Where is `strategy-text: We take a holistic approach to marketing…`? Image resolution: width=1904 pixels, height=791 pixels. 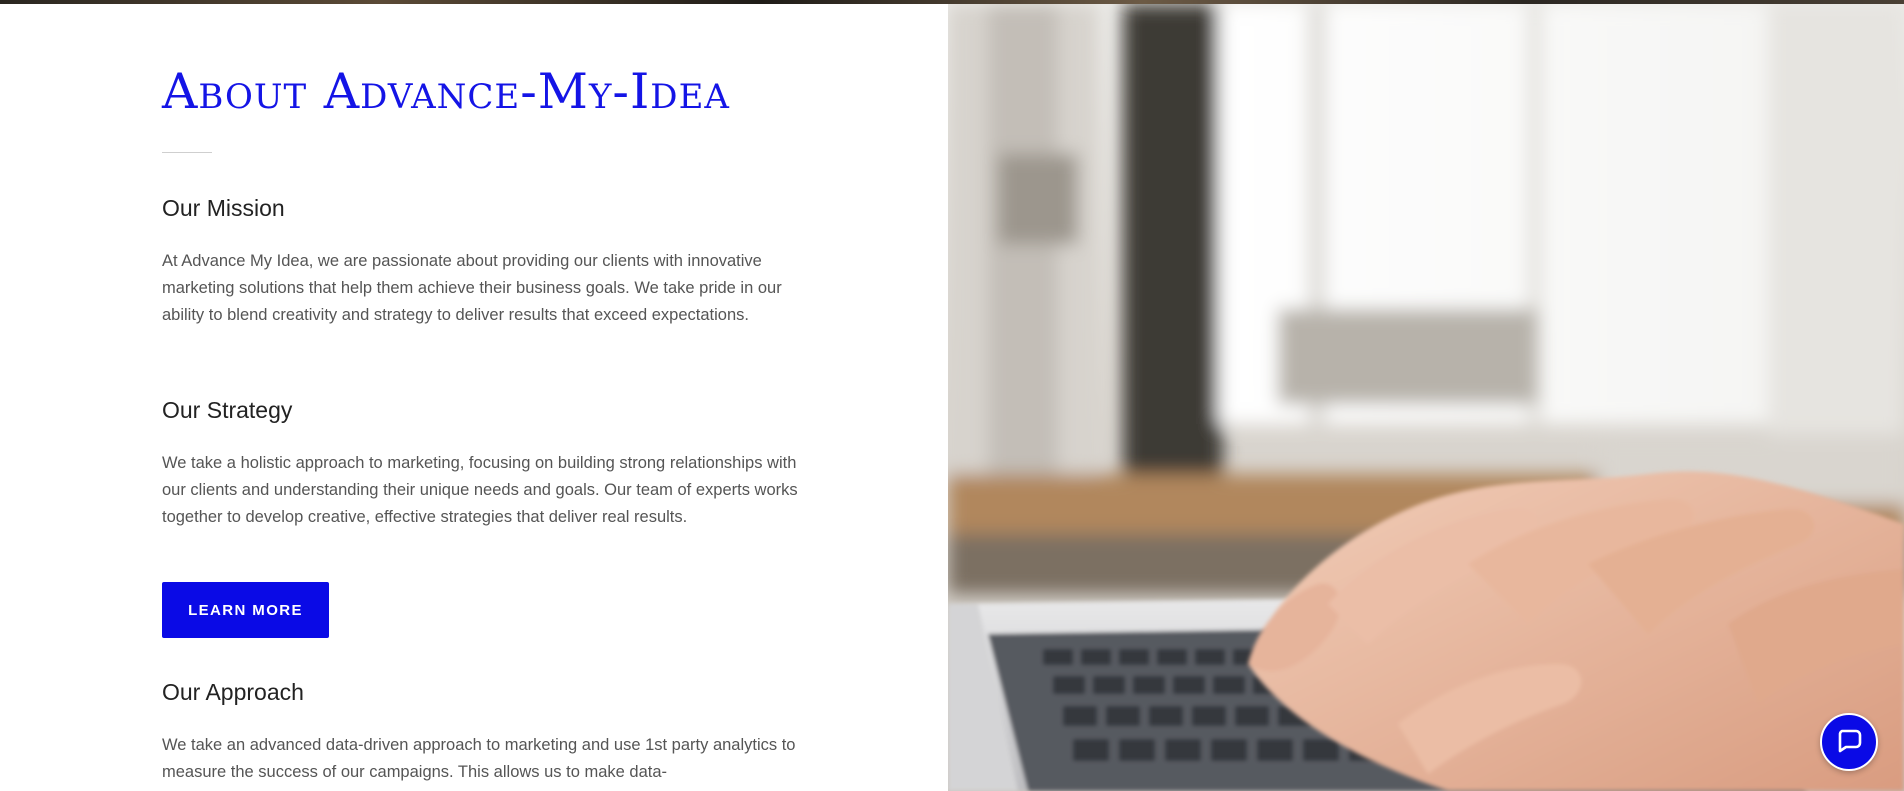 strategy-text: We take a holistic approach to marketing… is located at coordinates (480, 490).